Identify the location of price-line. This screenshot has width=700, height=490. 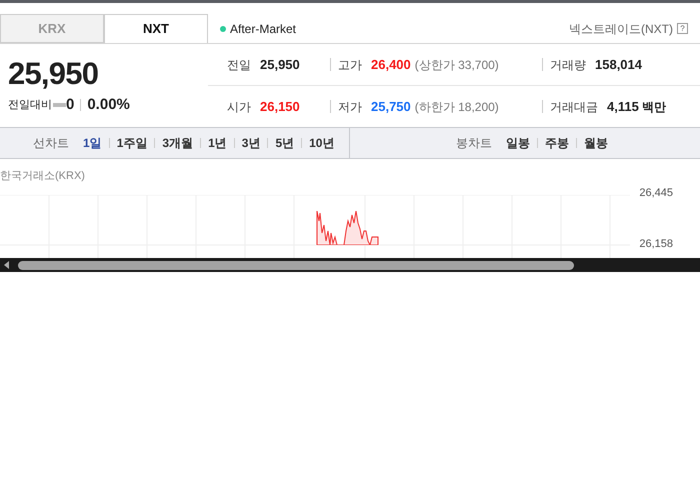
(348, 228).